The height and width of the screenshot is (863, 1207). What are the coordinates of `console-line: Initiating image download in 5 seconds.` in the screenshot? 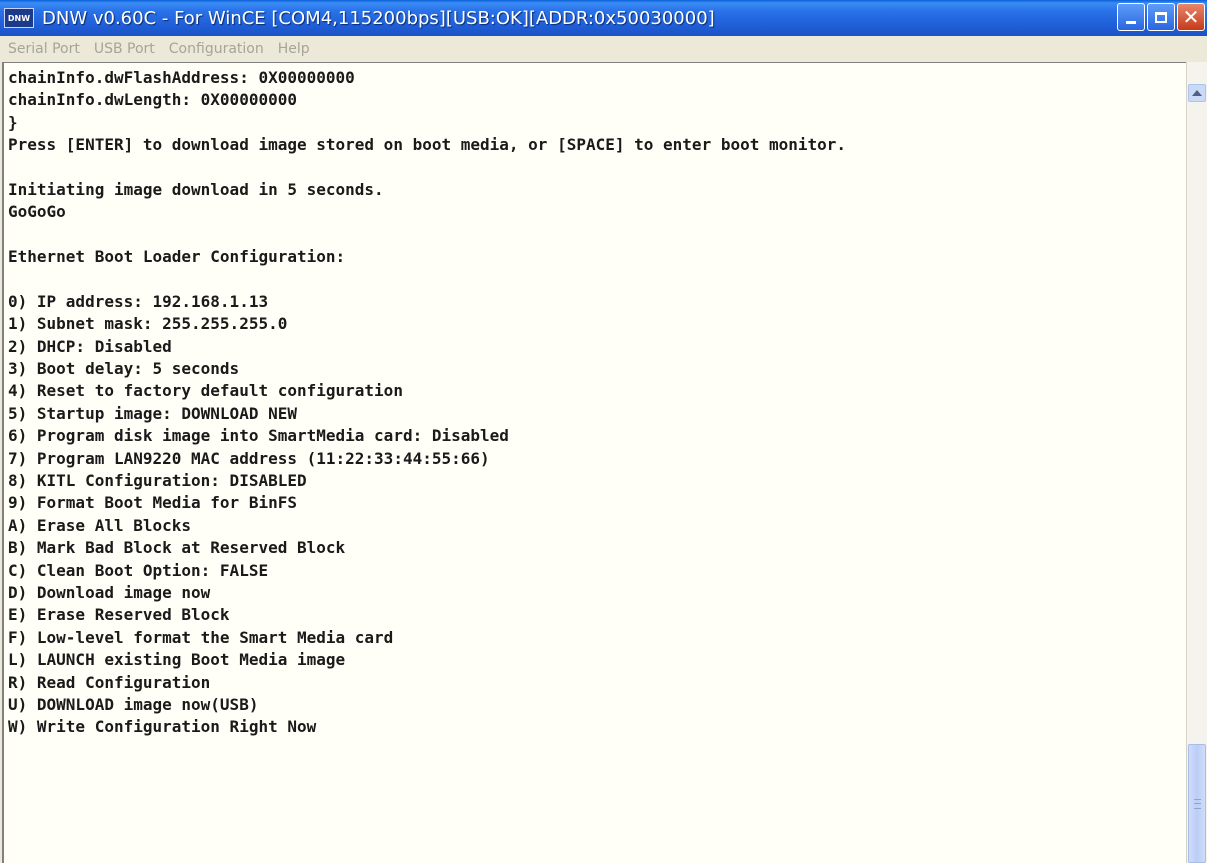 It's located at (196, 189).